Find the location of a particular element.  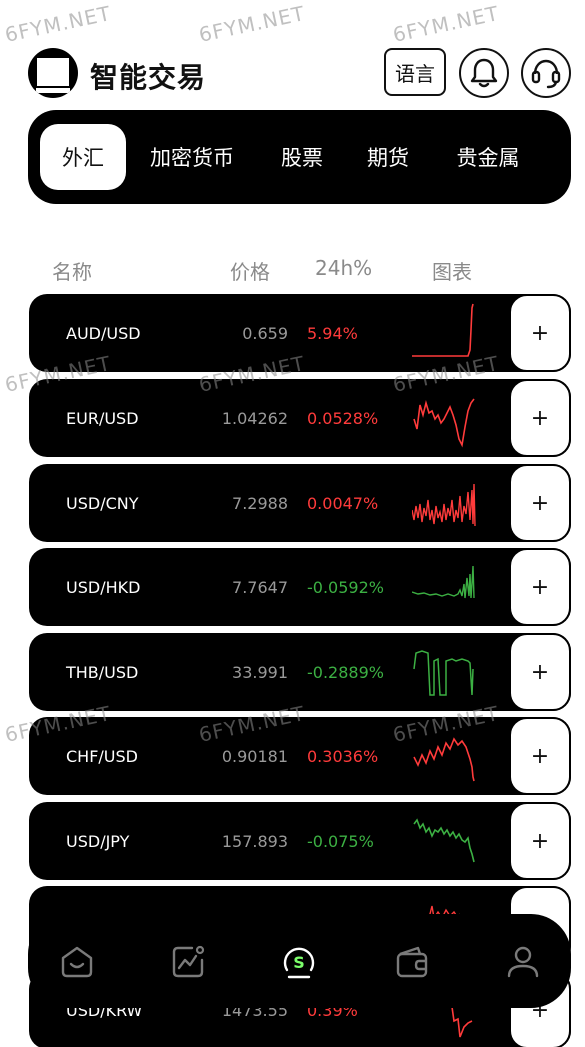

nav-home is located at coordinates (77, 962).